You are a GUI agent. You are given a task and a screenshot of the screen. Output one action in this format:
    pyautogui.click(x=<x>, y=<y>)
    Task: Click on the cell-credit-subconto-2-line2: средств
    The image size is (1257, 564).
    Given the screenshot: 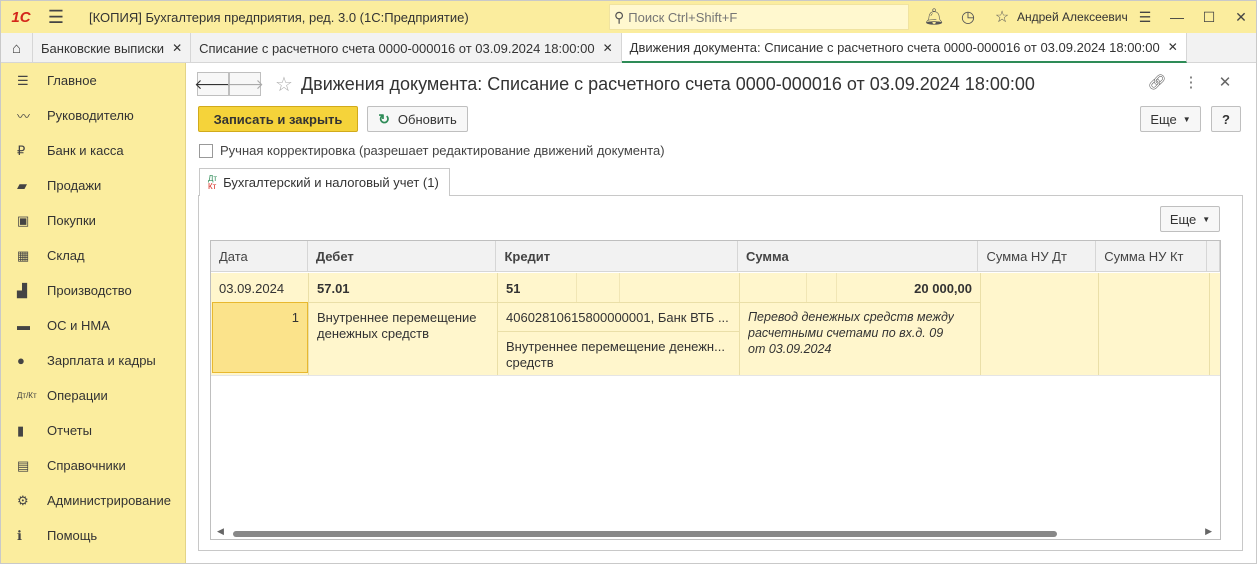 What is the action you would take?
    pyautogui.click(x=530, y=362)
    